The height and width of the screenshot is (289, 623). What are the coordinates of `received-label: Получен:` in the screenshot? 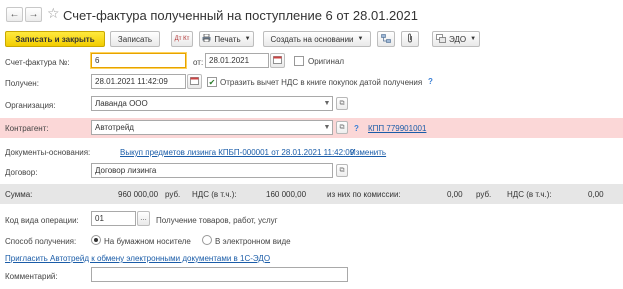 It's located at (22, 83).